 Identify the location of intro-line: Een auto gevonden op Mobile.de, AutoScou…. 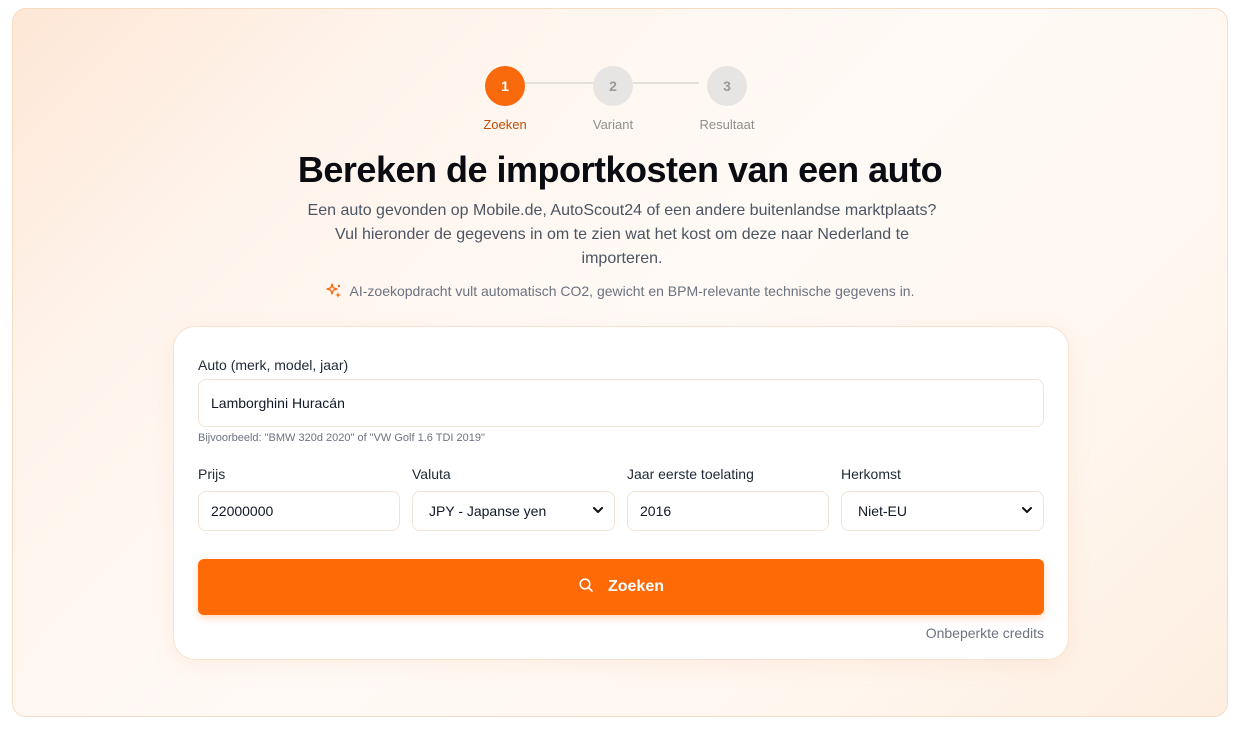
(622, 210).